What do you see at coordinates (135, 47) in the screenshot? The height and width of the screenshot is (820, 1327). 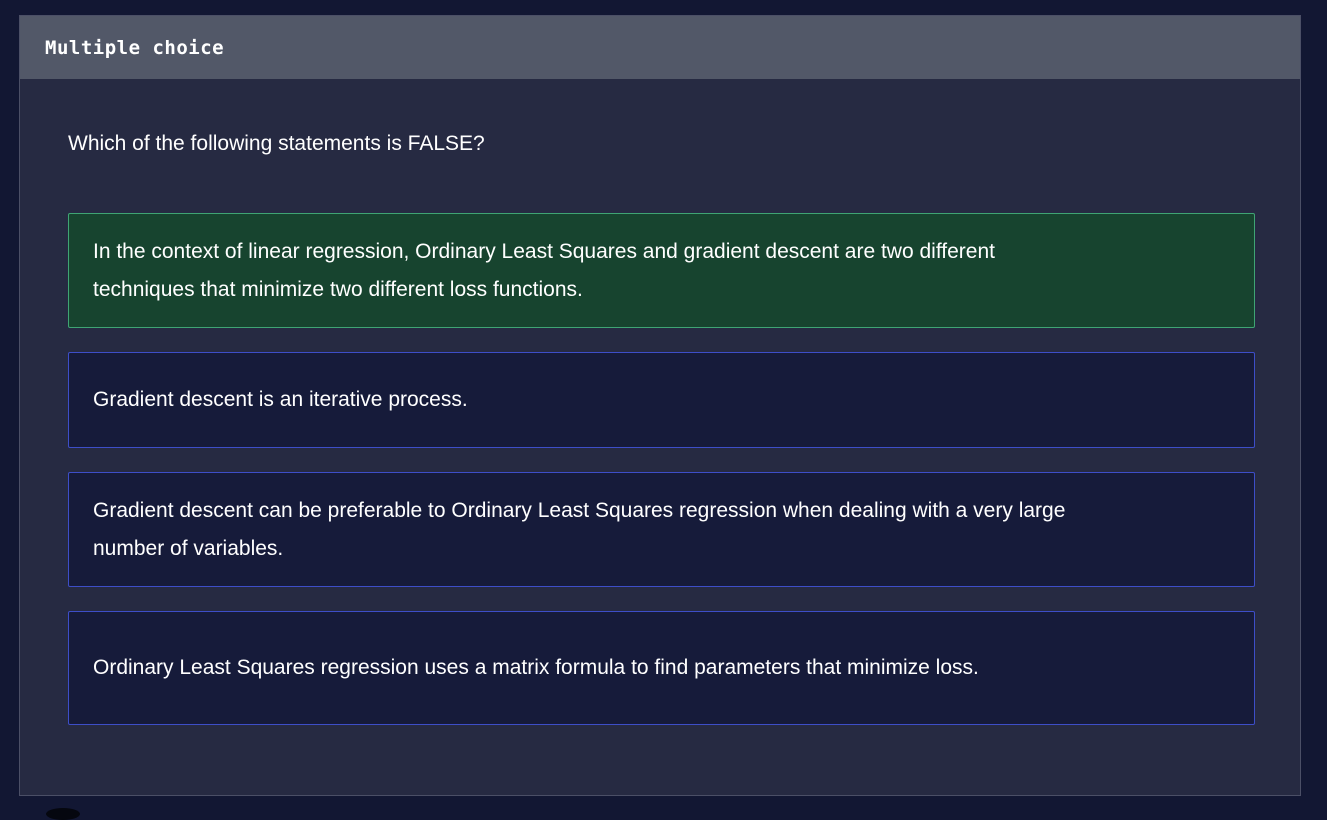 I see `panel-title: Multiple choice` at bounding box center [135, 47].